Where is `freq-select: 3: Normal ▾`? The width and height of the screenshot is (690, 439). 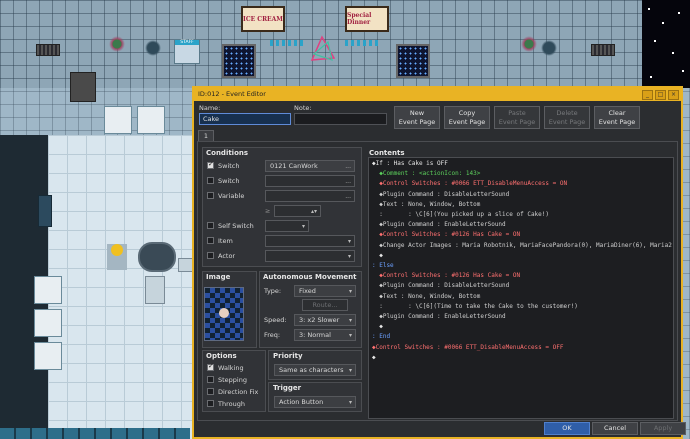 freq-select: 3: Normal ▾ is located at coordinates (325, 335).